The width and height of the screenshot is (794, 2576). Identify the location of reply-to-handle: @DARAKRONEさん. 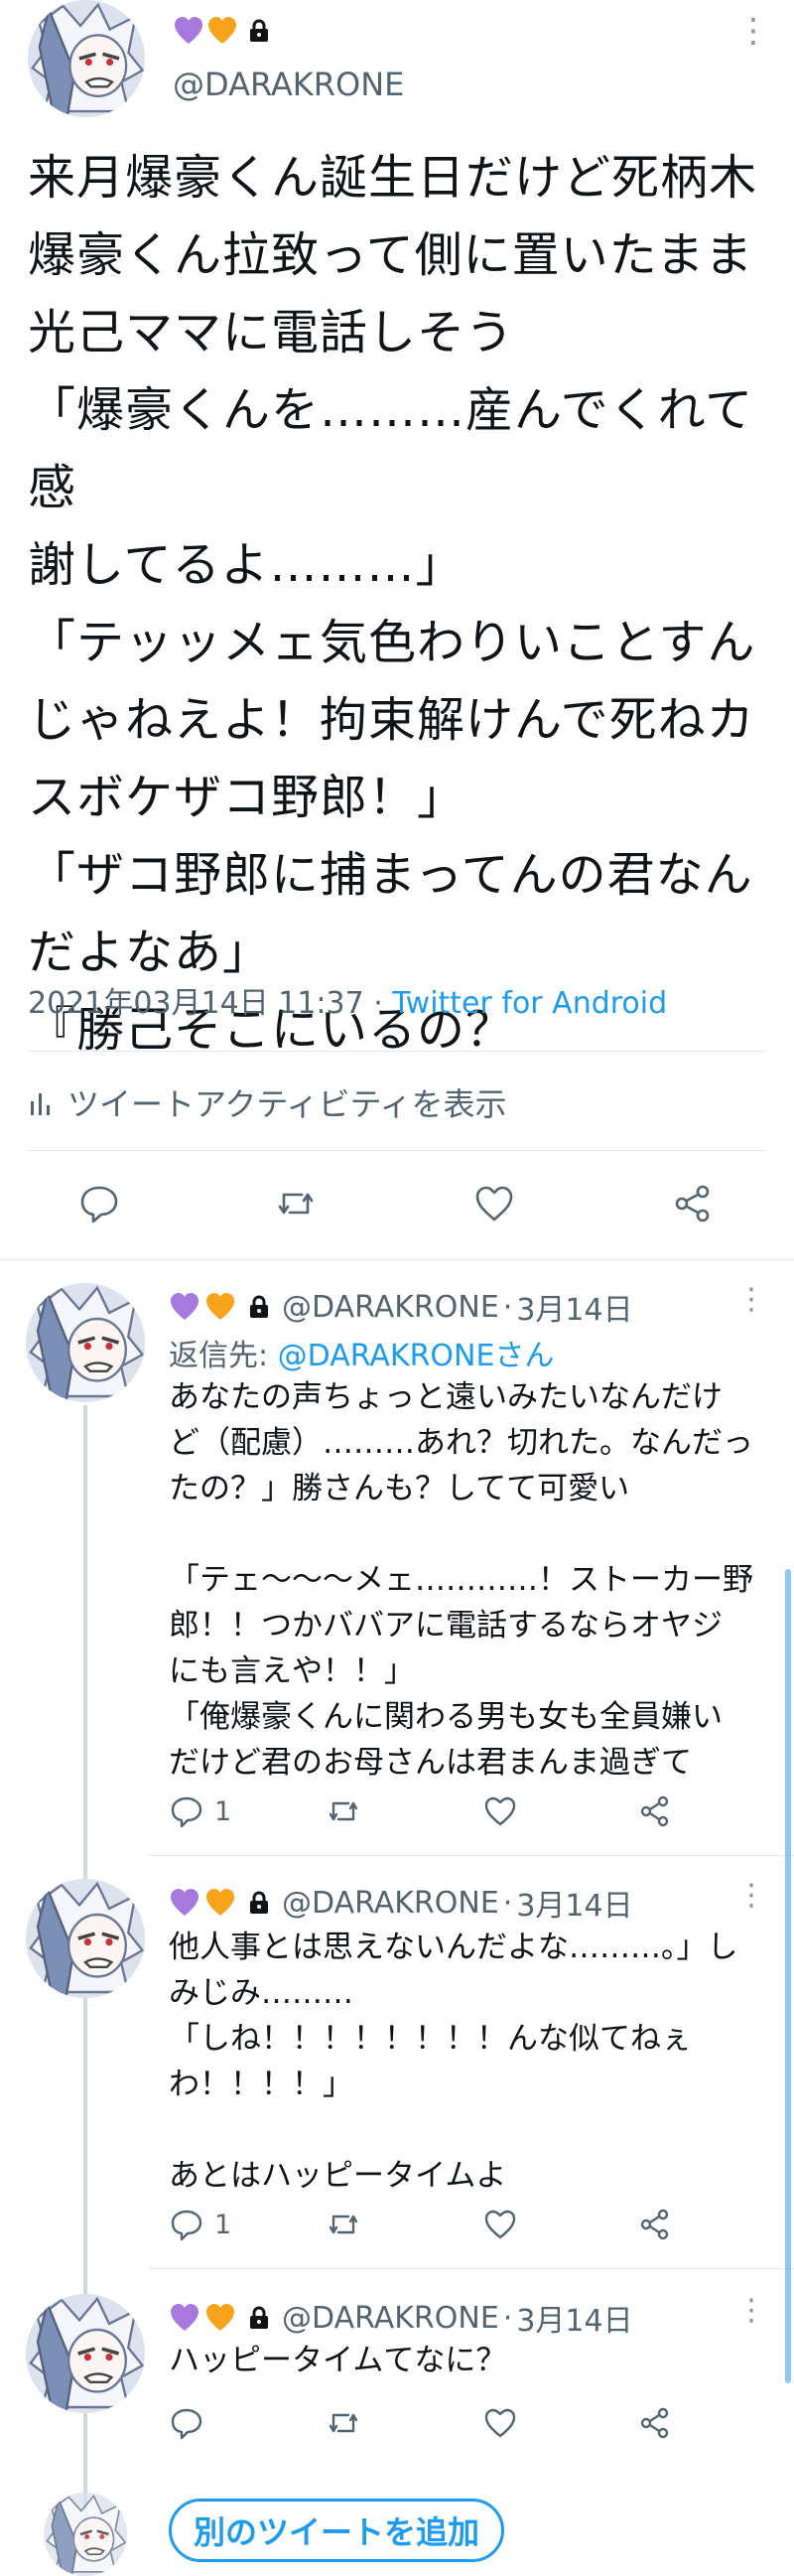
(417, 1356).